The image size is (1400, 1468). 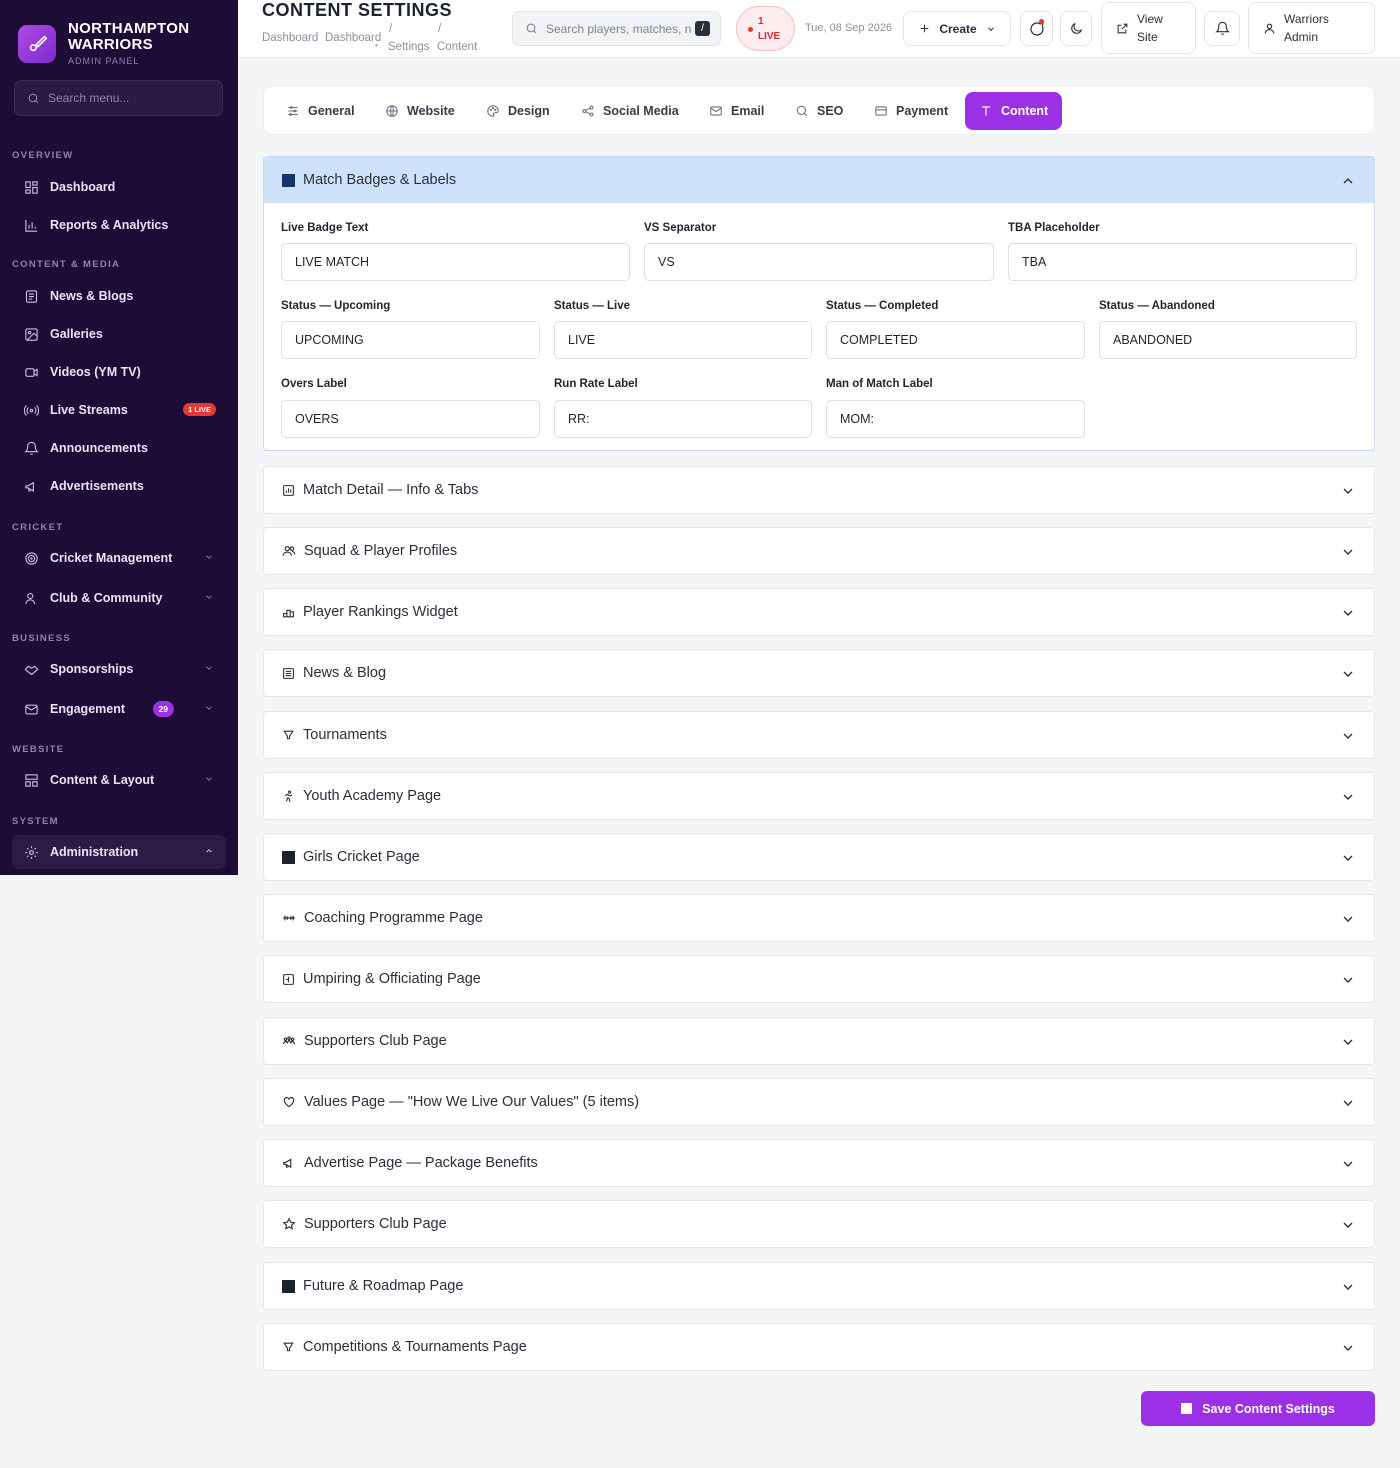 I want to click on section-header: Umpiring & Officiating Page, so click(x=819, y=979).